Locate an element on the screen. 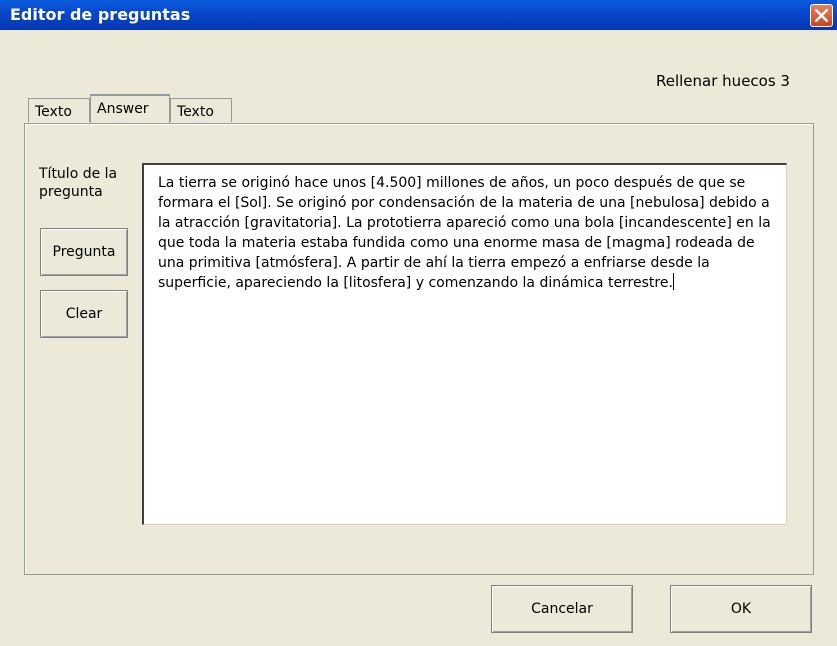  close-button is located at coordinates (821, 15).